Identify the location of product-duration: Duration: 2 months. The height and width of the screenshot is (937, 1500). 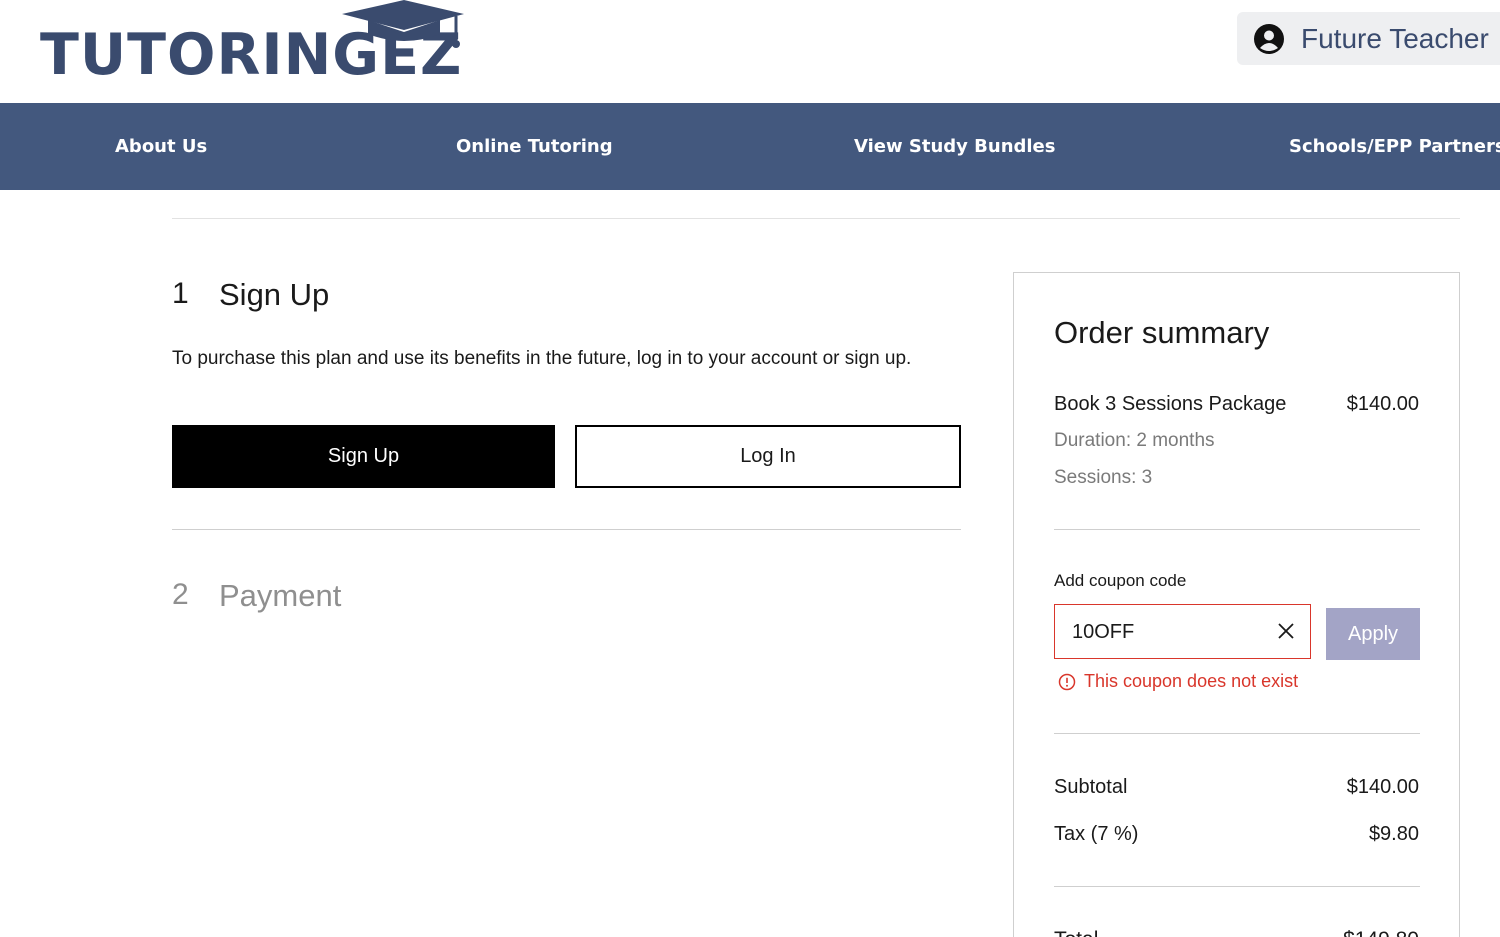
(1134, 440).